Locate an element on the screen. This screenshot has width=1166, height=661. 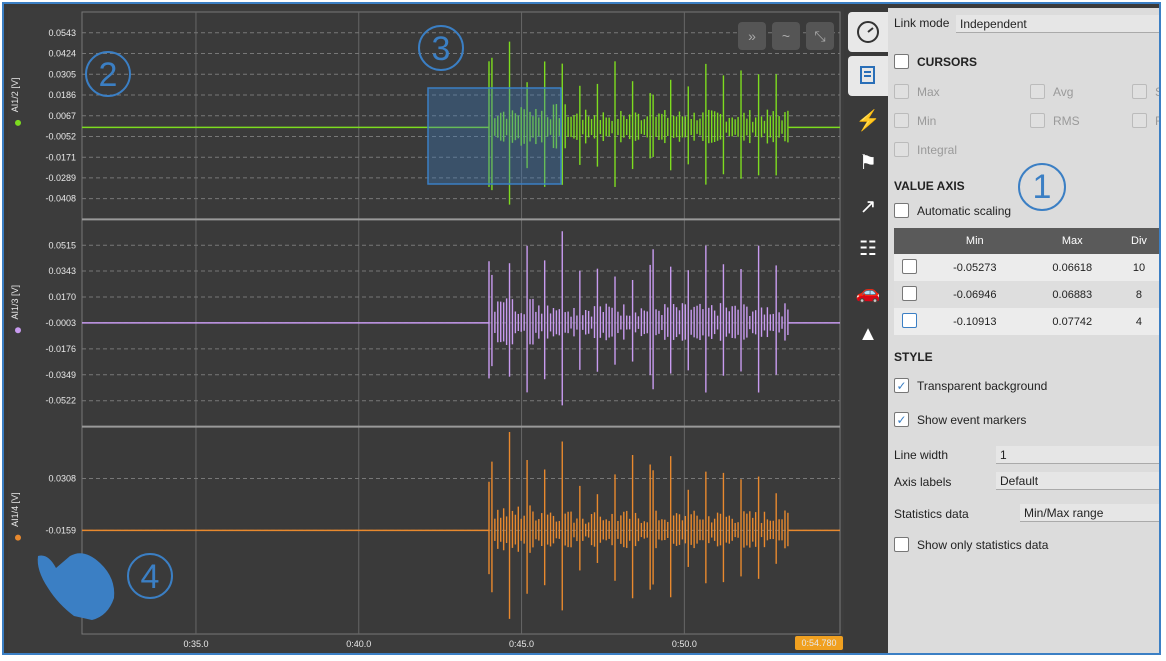
channel-label: AI1/4 [V] is located at coordinates (15, 509).